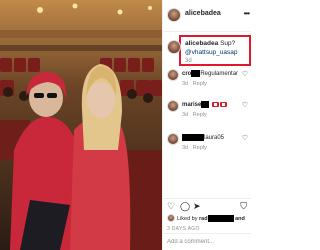 The height and width of the screenshot is (250, 320). What do you see at coordinates (185, 206) in the screenshot?
I see `comment-icon: ◯` at bounding box center [185, 206].